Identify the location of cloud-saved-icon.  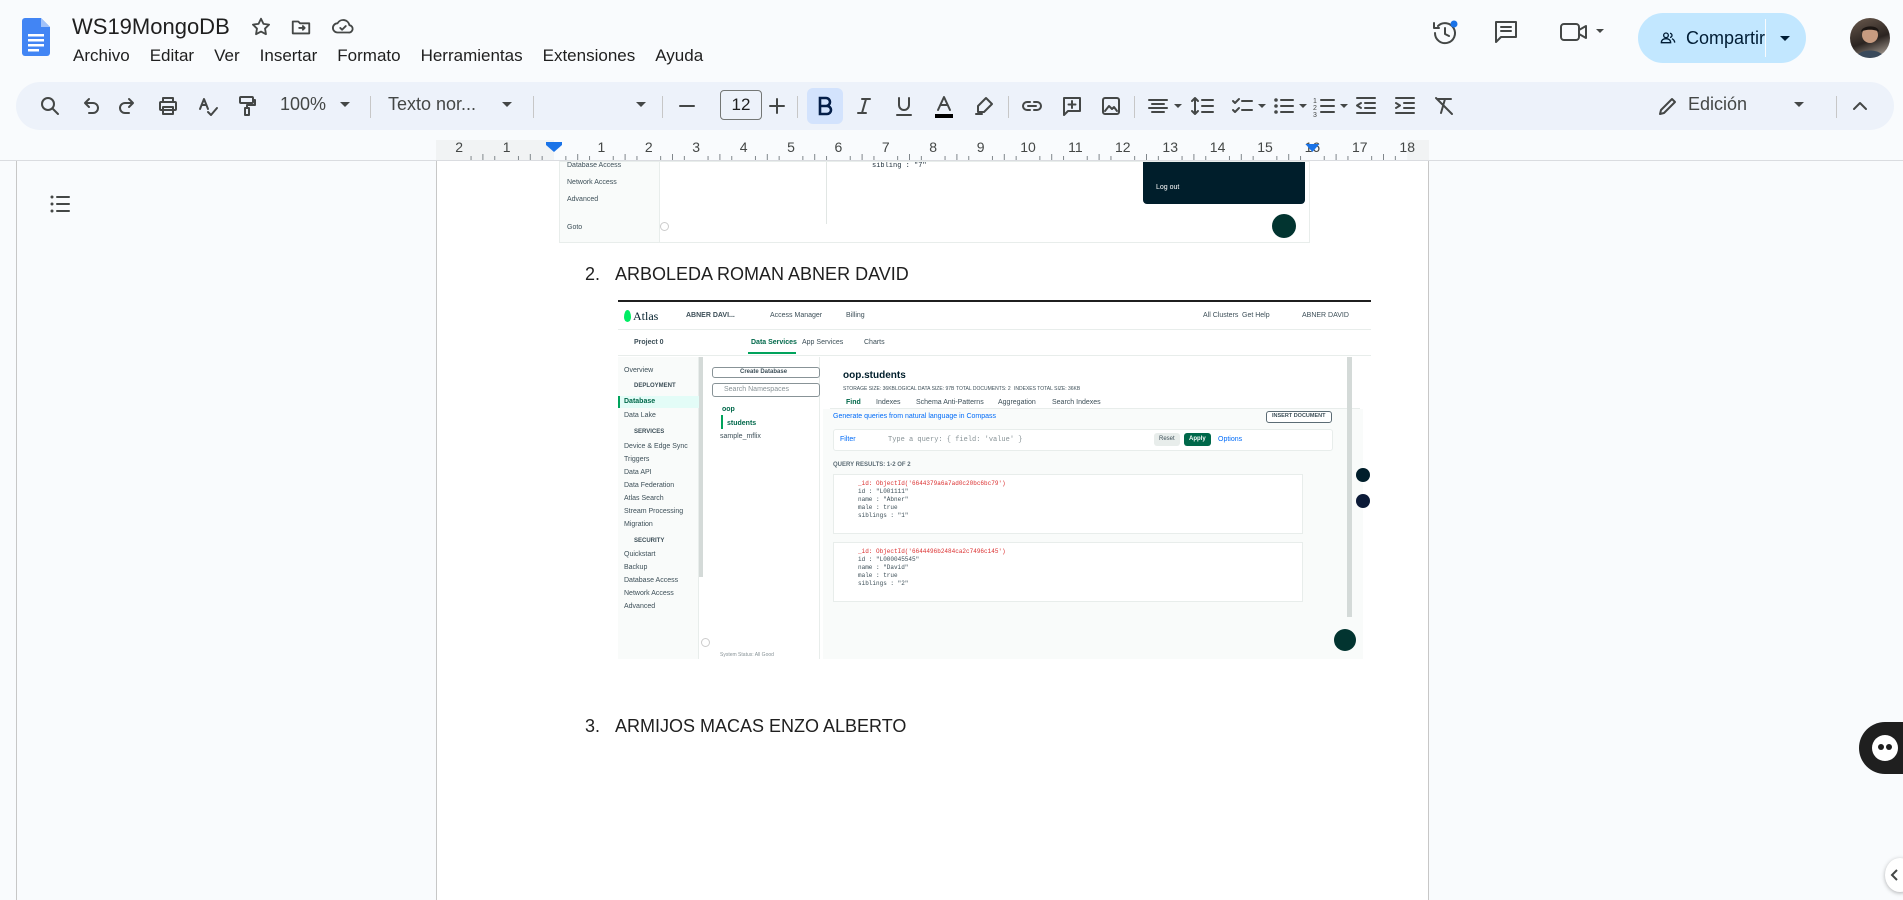
(343, 27).